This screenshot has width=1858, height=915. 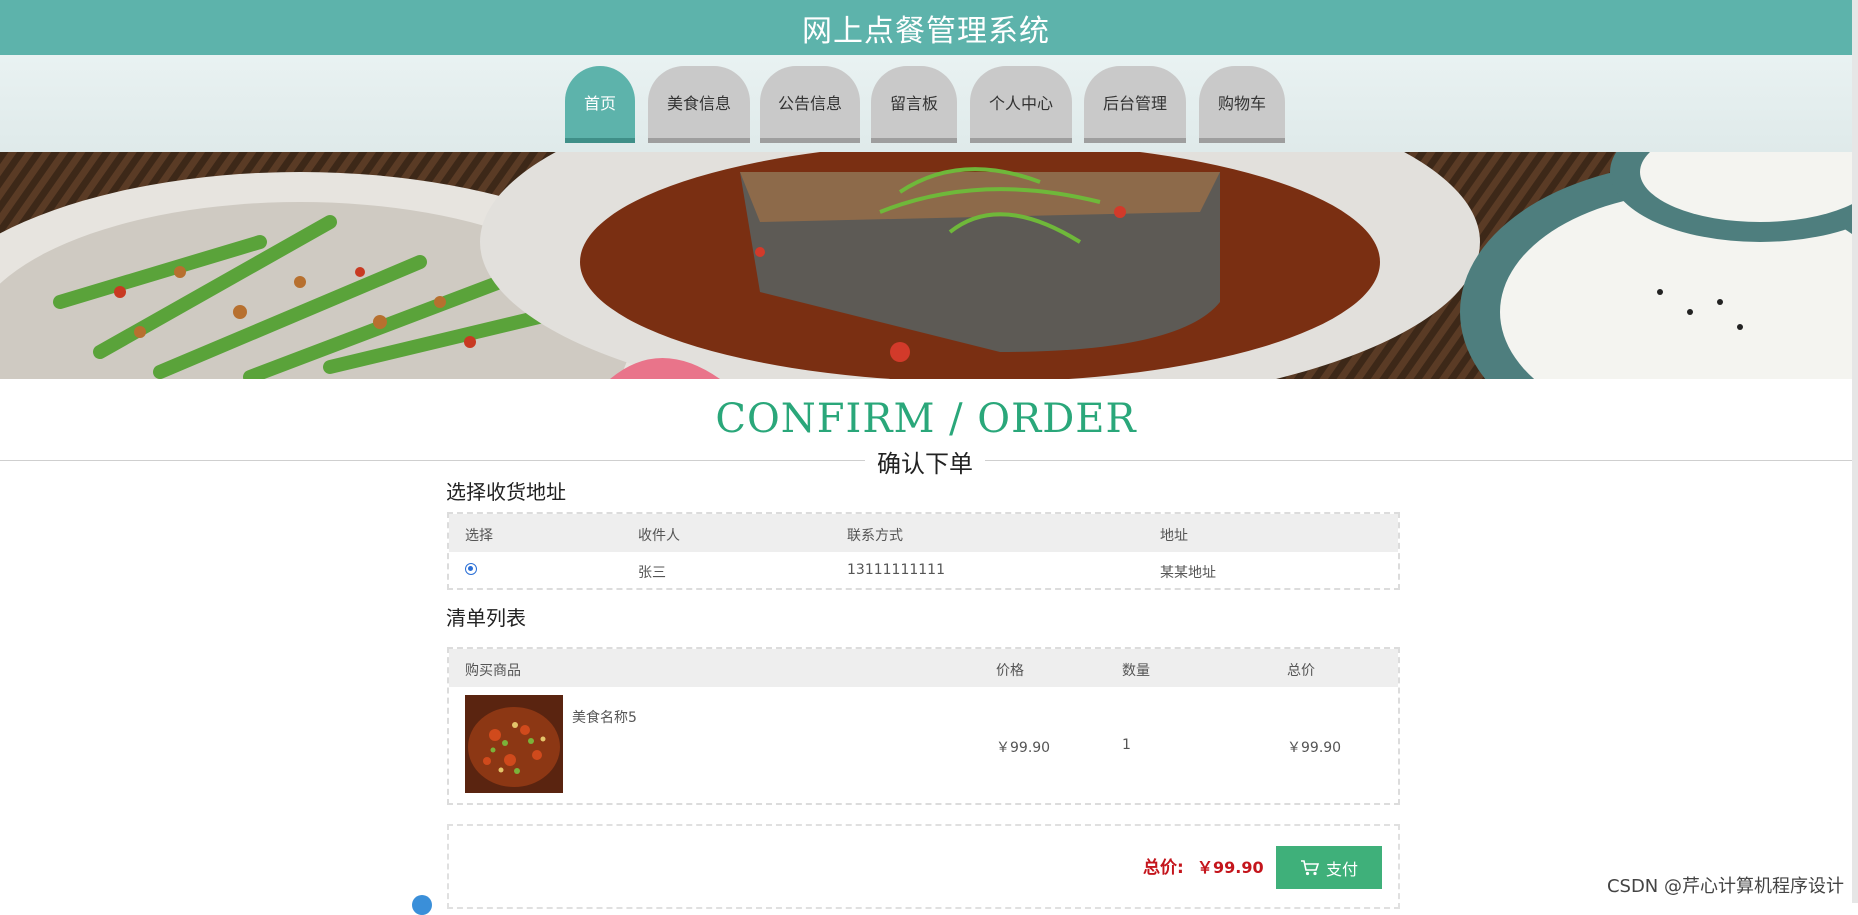 I want to click on site-title: 网上点餐管理系统, so click(x=926, y=31).